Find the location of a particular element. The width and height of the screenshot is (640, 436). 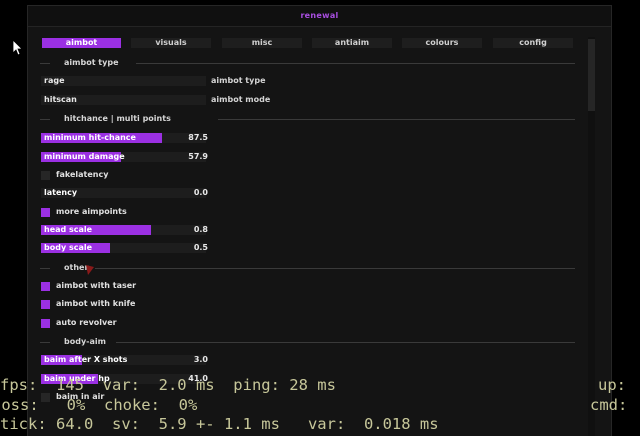

auto-revolver-checkbox: auto revolver is located at coordinates (116, 323).